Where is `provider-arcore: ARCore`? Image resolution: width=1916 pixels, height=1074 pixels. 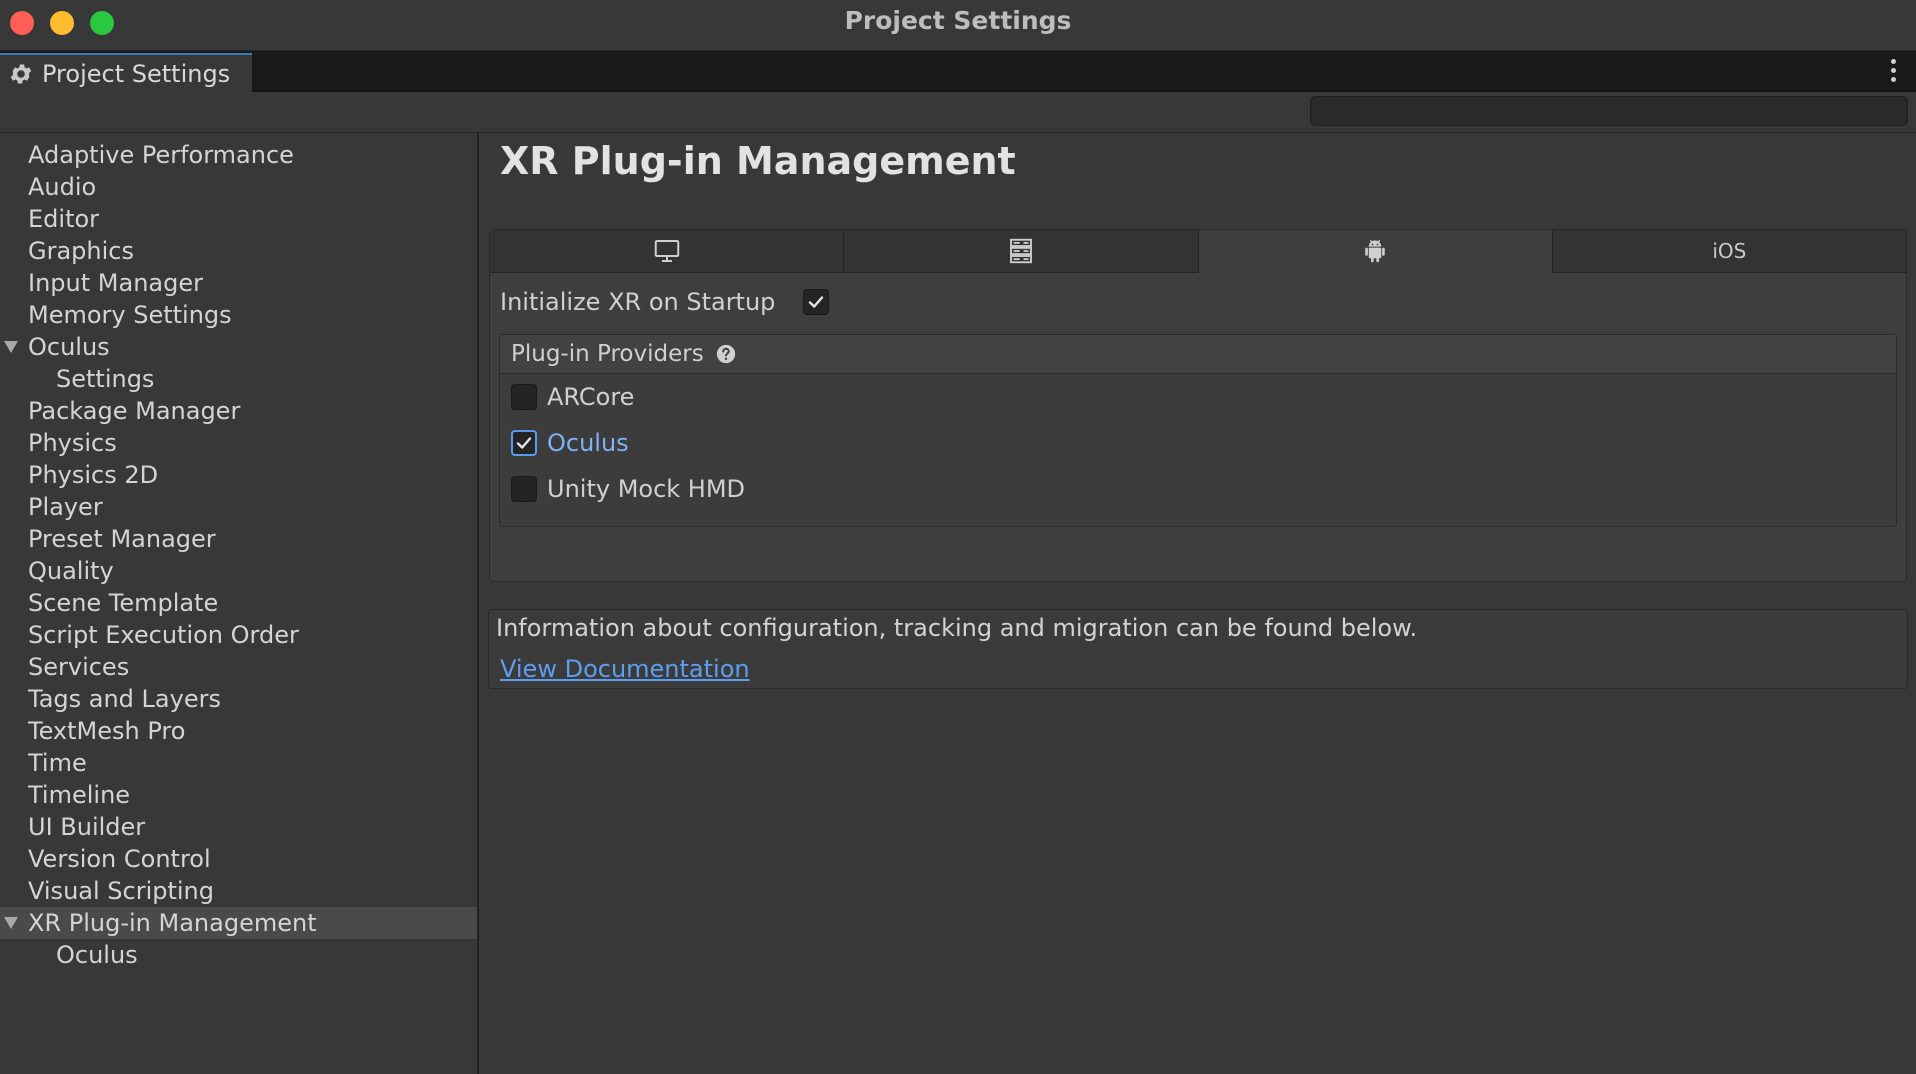 provider-arcore: ARCore is located at coordinates (1198, 397).